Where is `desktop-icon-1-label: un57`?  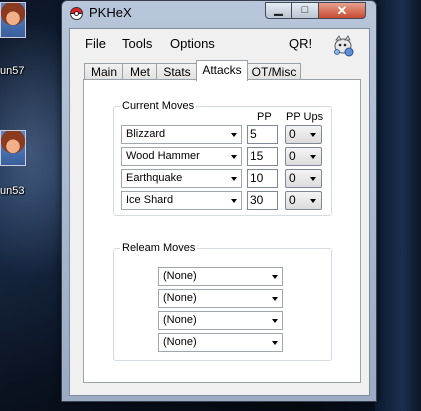
desktop-icon-1-label: un57 is located at coordinates (12, 71).